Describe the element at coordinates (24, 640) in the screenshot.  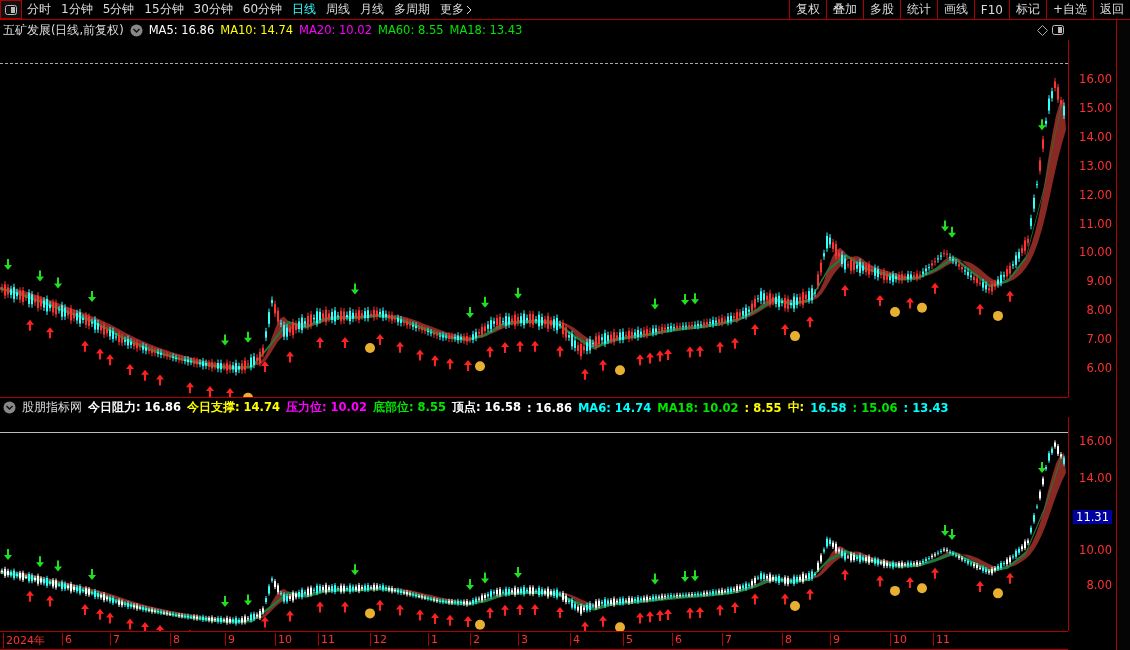
I see `date-axis-label: 2024年` at that location.